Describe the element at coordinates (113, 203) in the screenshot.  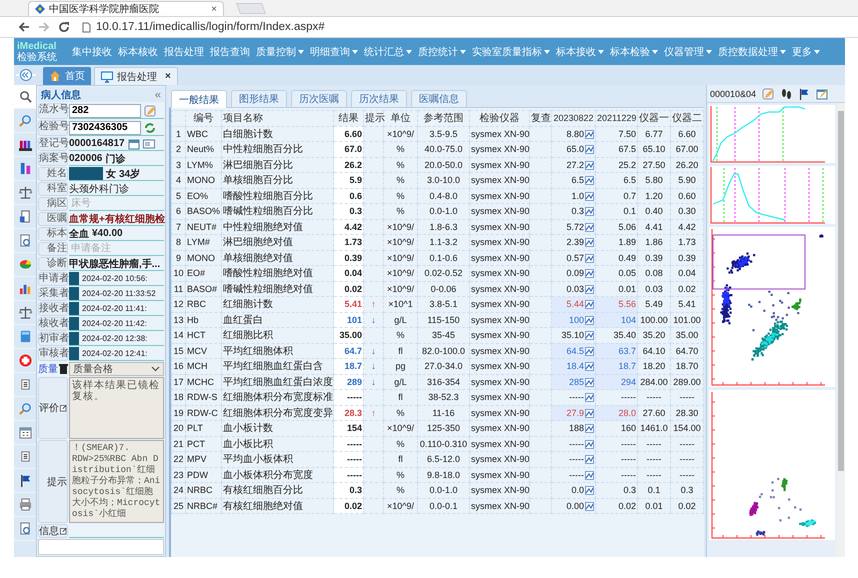
I see `input-field: 床号` at that location.